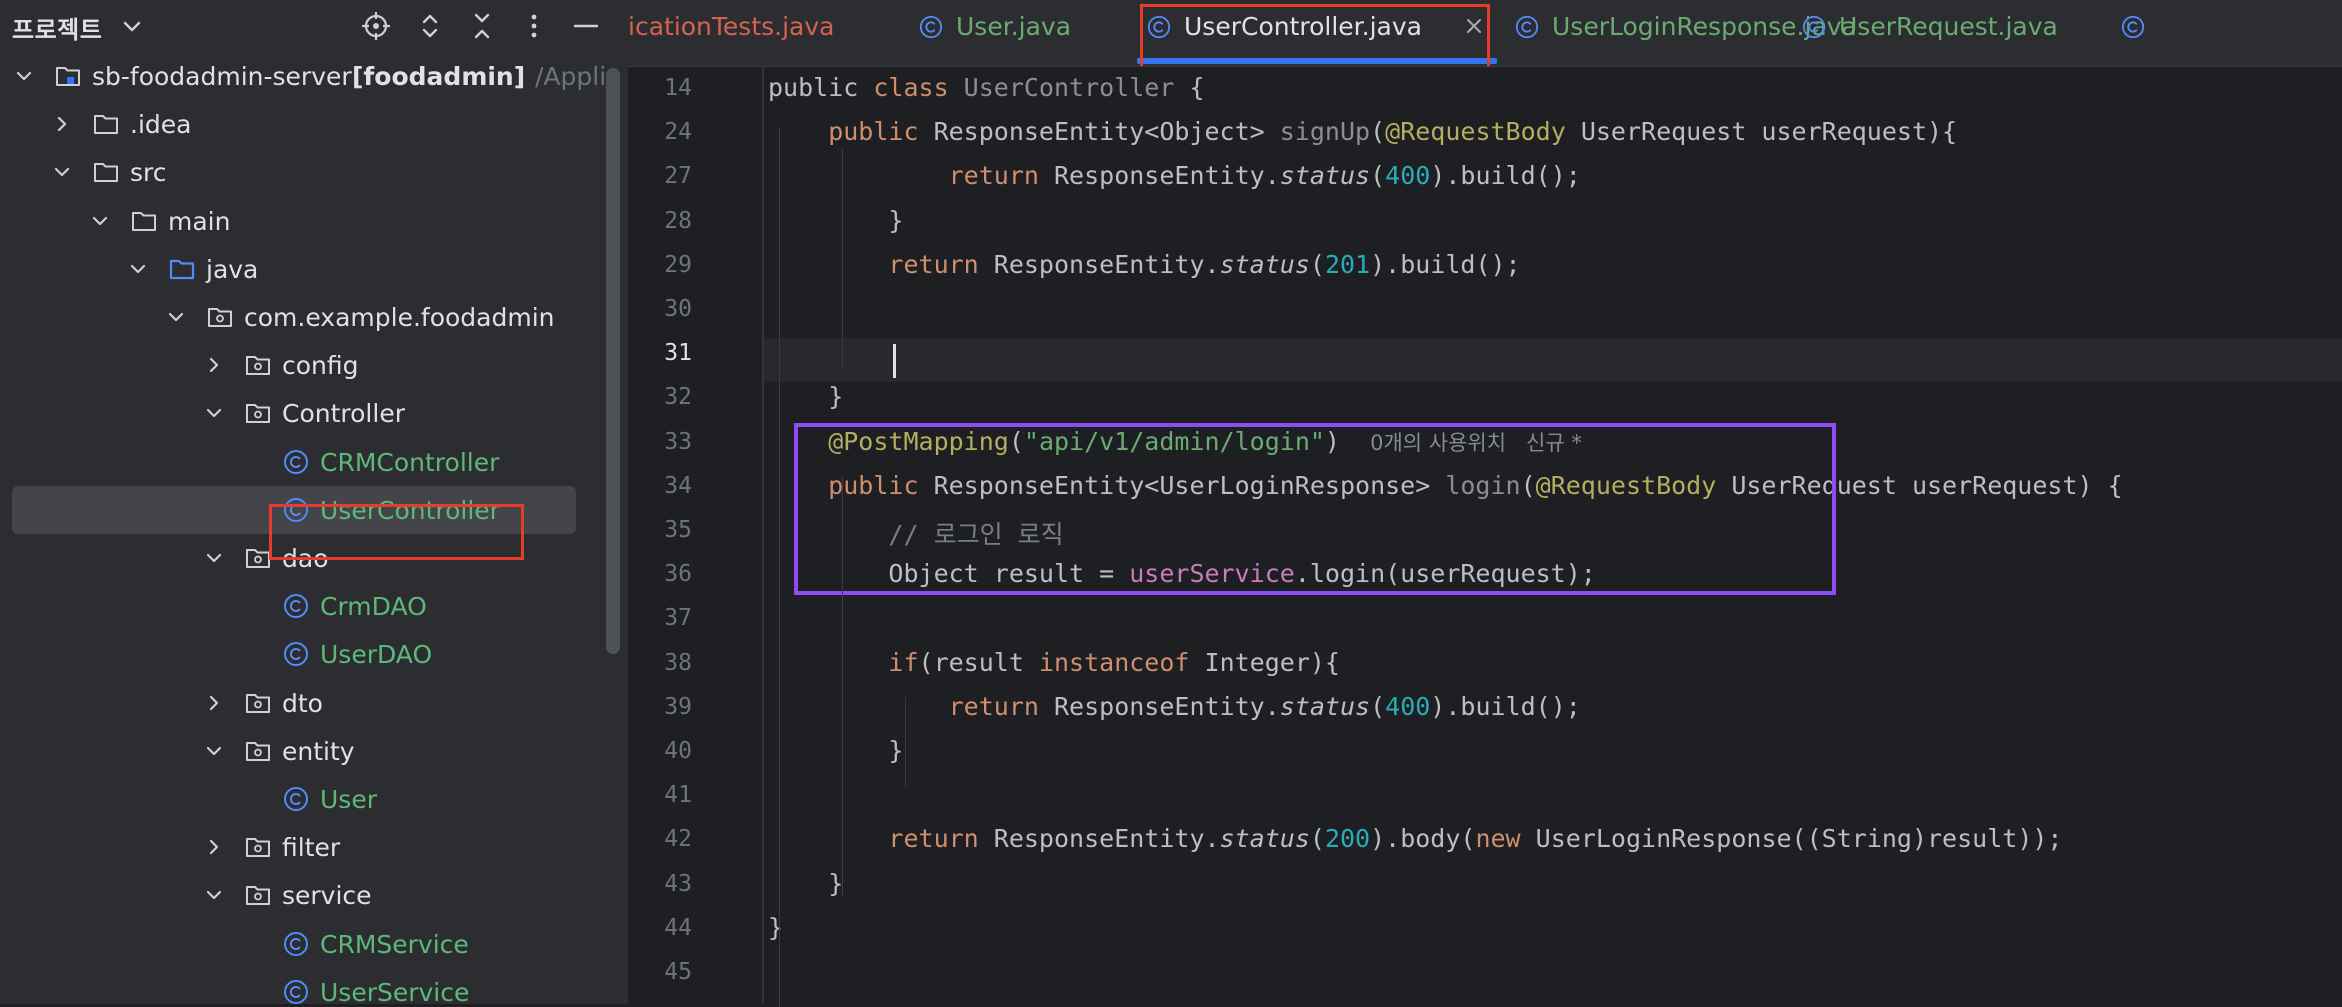 This screenshot has width=2342, height=1007. I want to click on tree-item-dto: dto, so click(294, 703).